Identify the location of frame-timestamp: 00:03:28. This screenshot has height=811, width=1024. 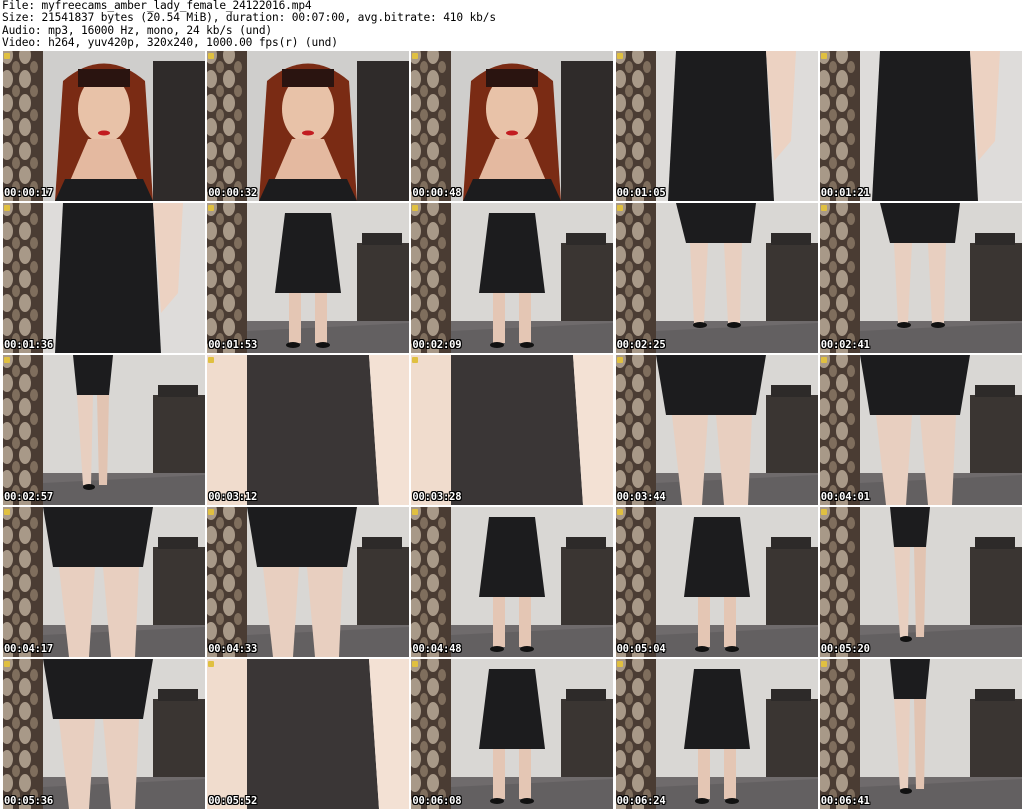
(437, 497).